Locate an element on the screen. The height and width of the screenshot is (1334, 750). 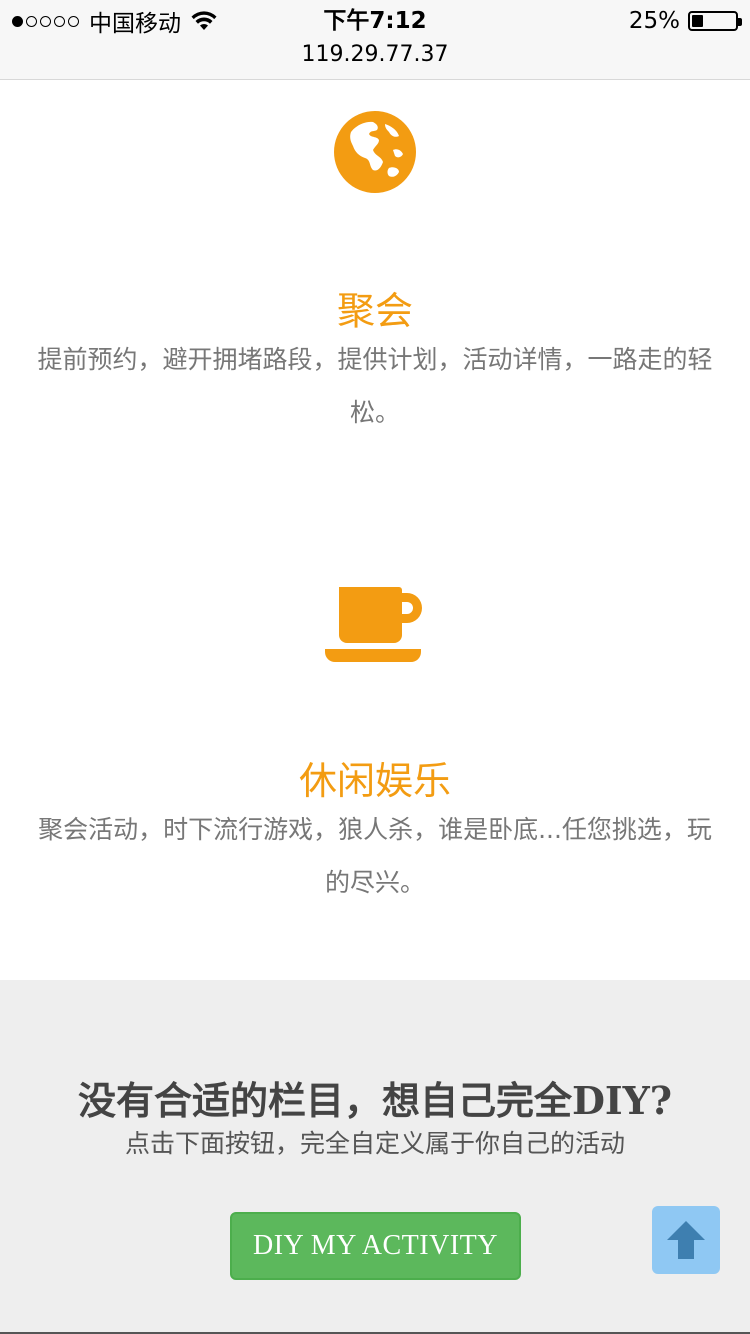
feature-description: 提前预约，避开拥堵路段，提供计划，活动详情，一路走的轻松。 is located at coordinates (375, 386).